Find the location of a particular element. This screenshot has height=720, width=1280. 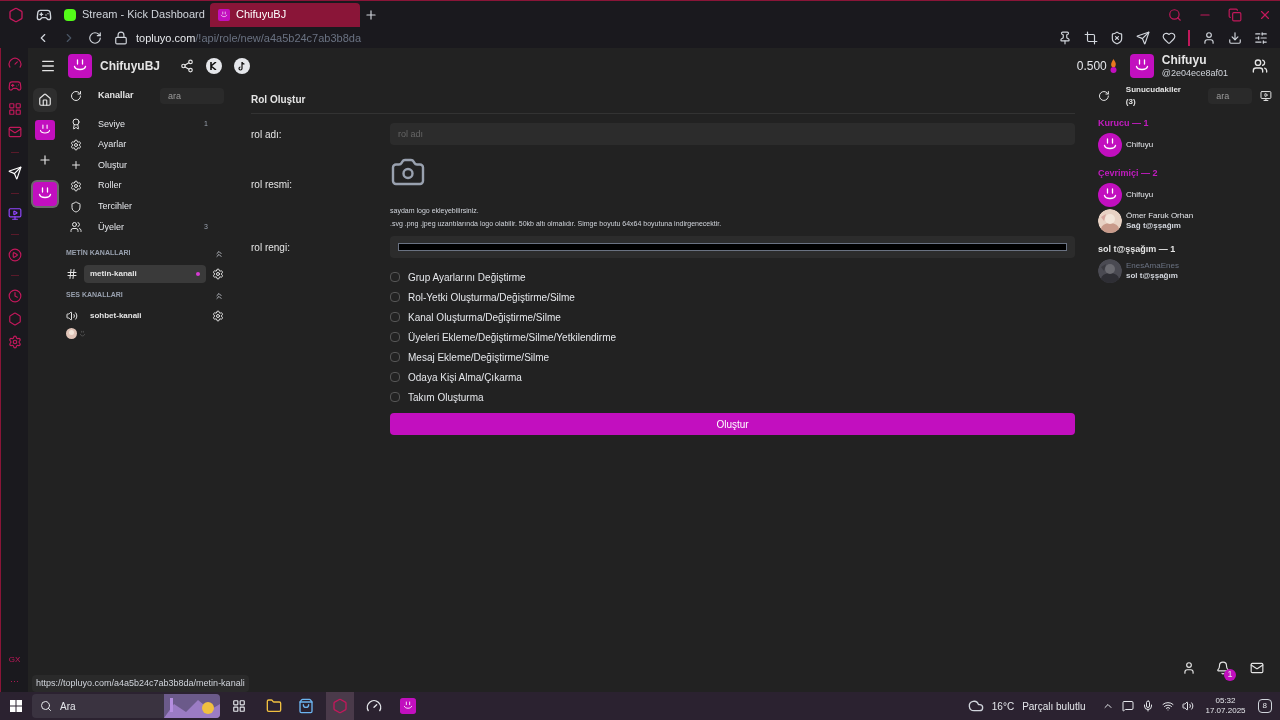

heart-icon is located at coordinates (1169, 38).